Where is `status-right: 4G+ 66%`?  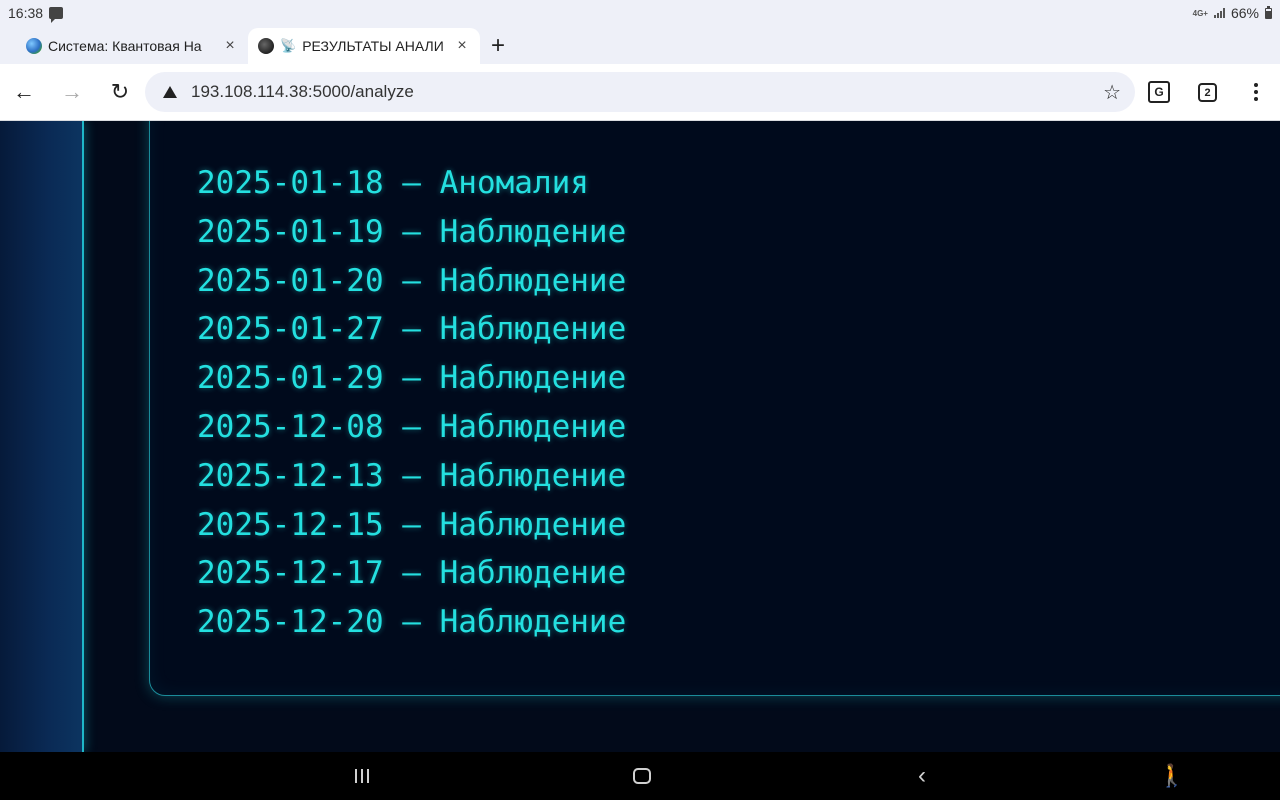
status-right: 4G+ 66% is located at coordinates (1232, 13).